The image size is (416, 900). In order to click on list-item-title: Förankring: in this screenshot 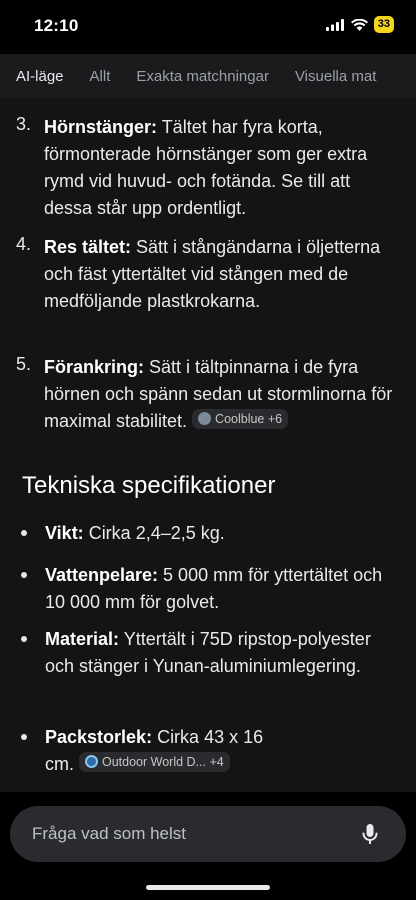, I will do `click(94, 367)`.